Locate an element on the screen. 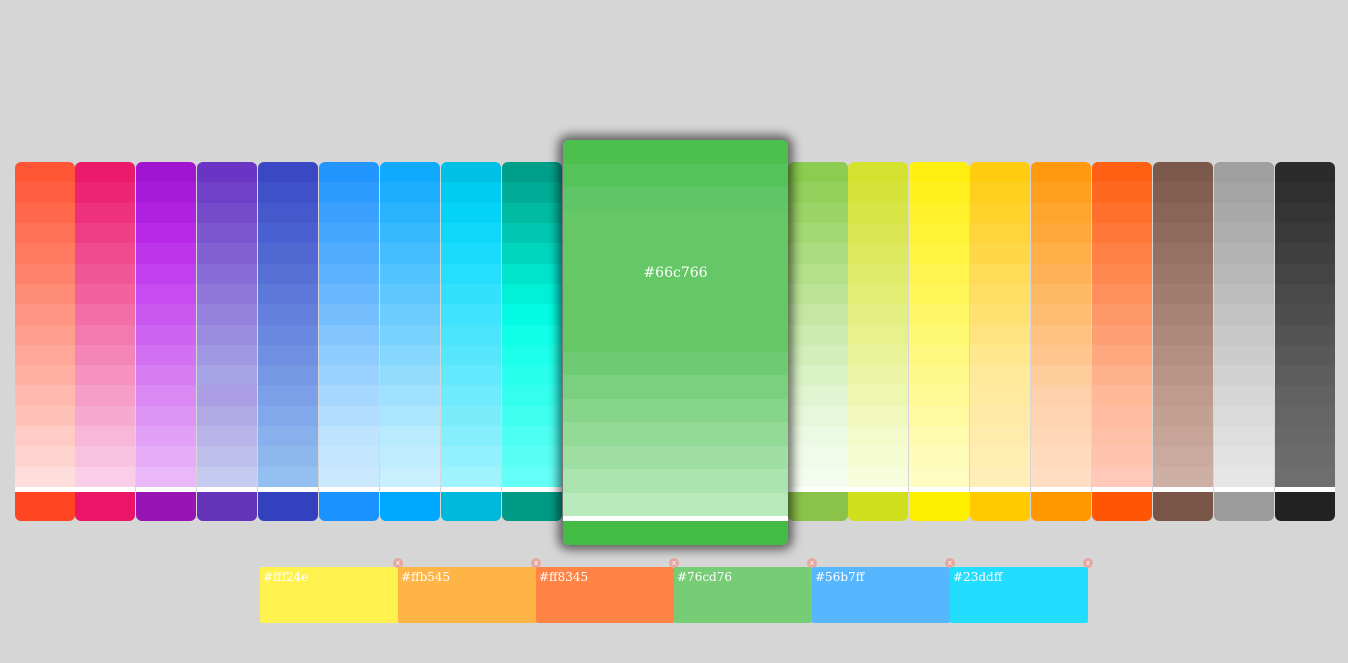 Image resolution: width=1348 pixels, height=663 pixels. palette-column-teal is located at coordinates (532, 341).